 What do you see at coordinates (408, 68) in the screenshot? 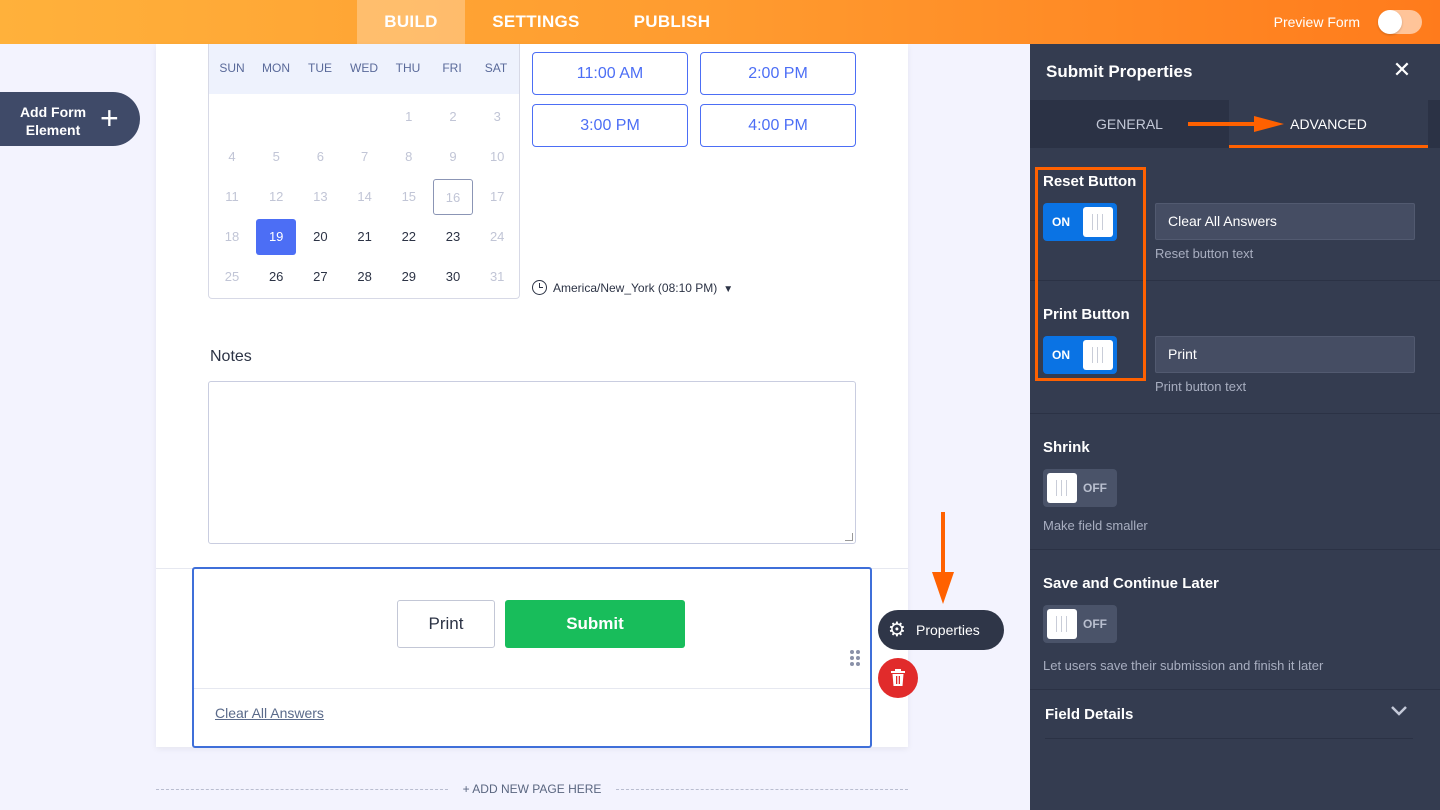
I see `weekday-label: THU` at bounding box center [408, 68].